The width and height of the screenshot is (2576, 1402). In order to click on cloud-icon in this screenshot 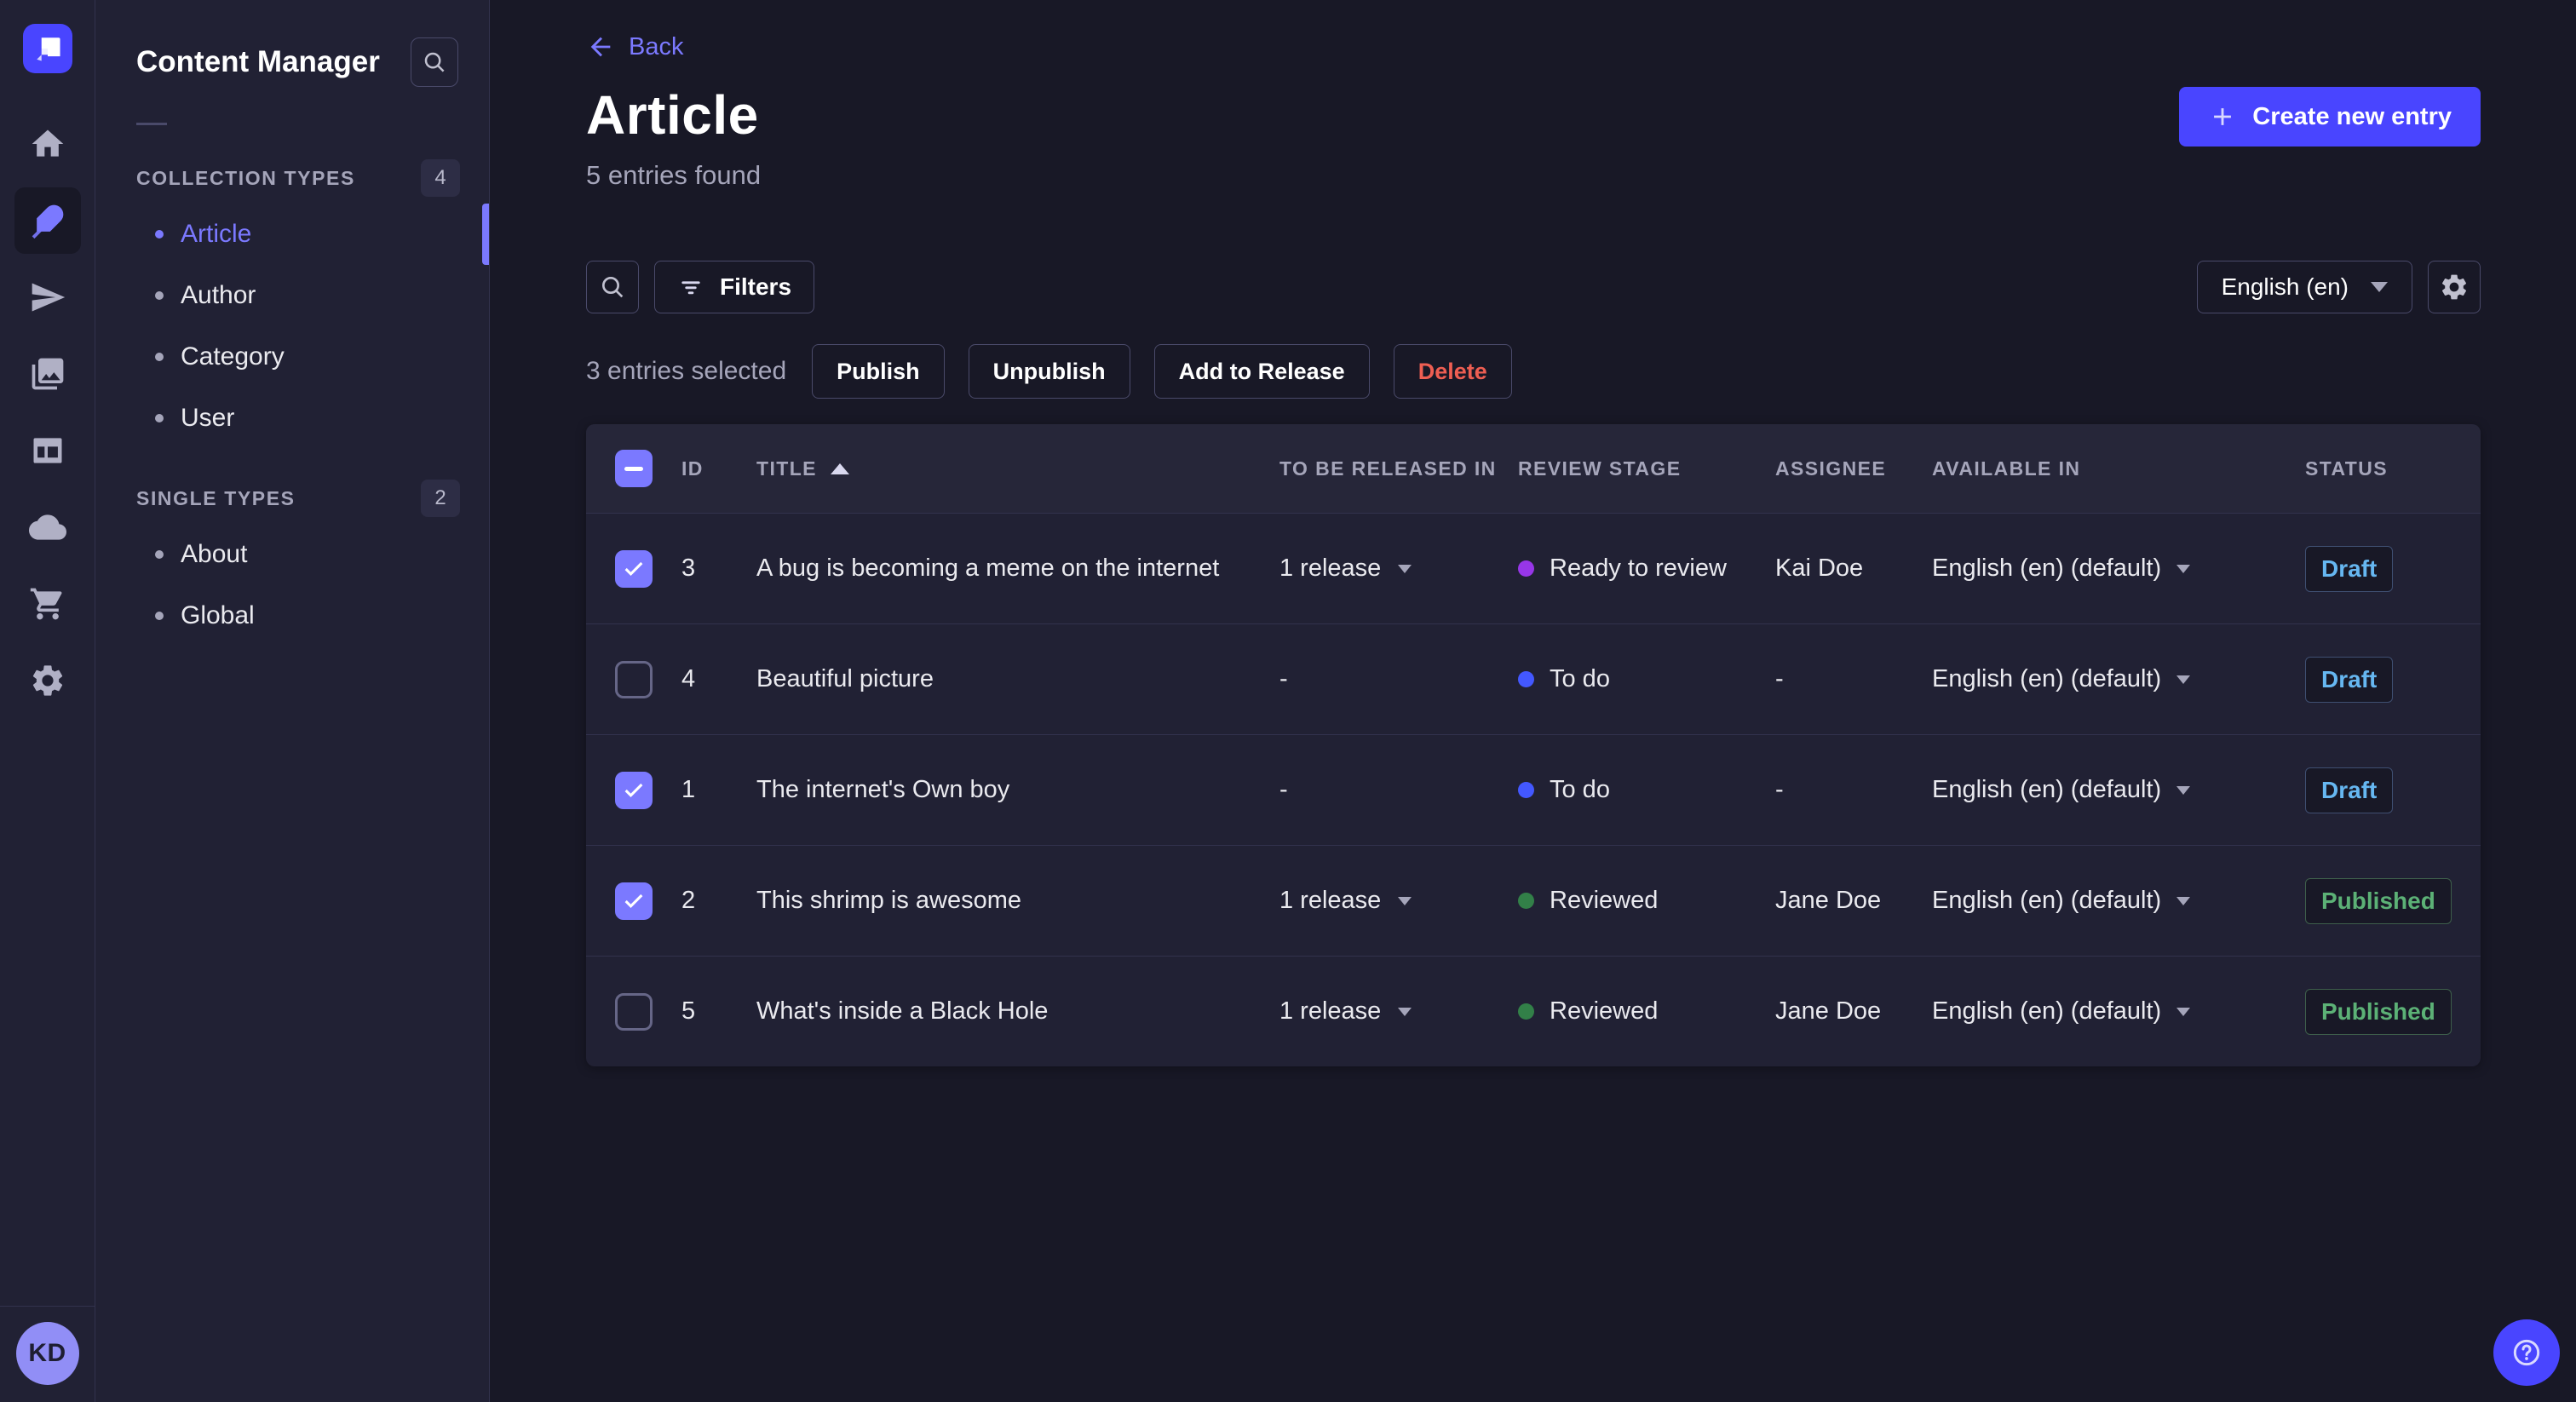, I will do `click(48, 527)`.